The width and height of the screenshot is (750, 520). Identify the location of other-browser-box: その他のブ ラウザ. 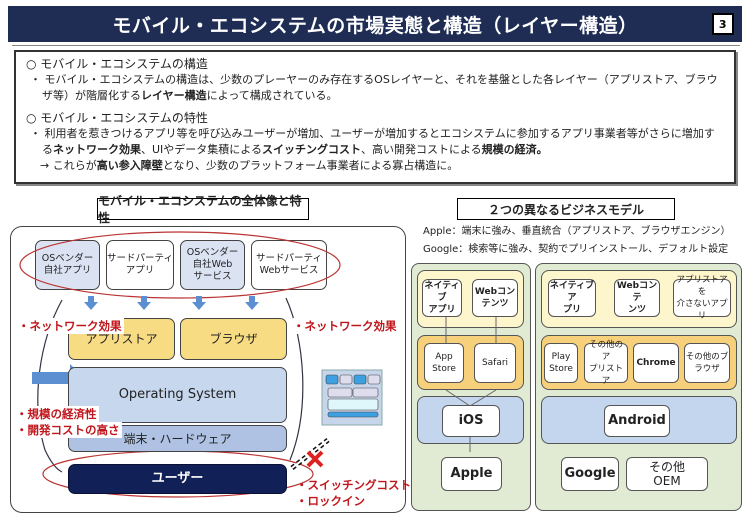
(707, 363).